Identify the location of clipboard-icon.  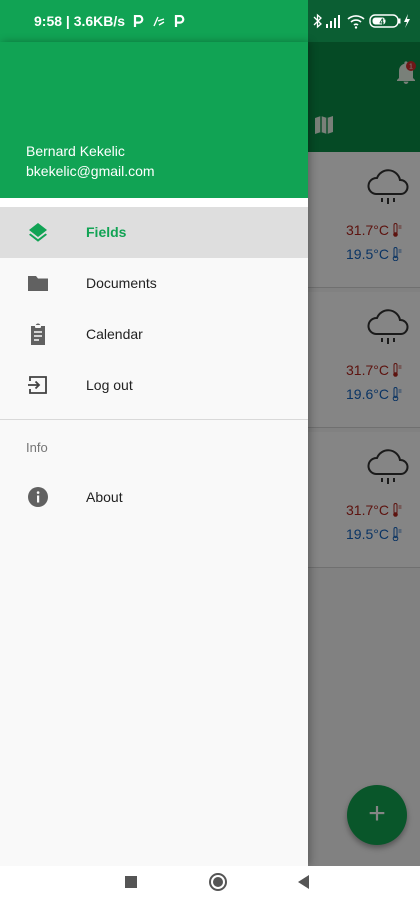
(38, 334).